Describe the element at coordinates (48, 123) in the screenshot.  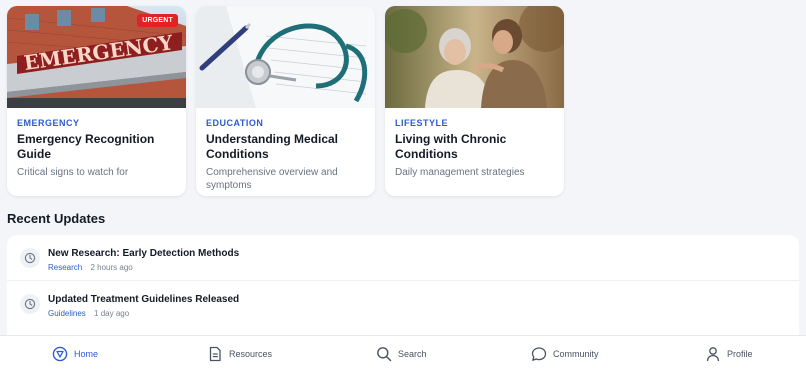
I see `card-category: EMERGENCY` at that location.